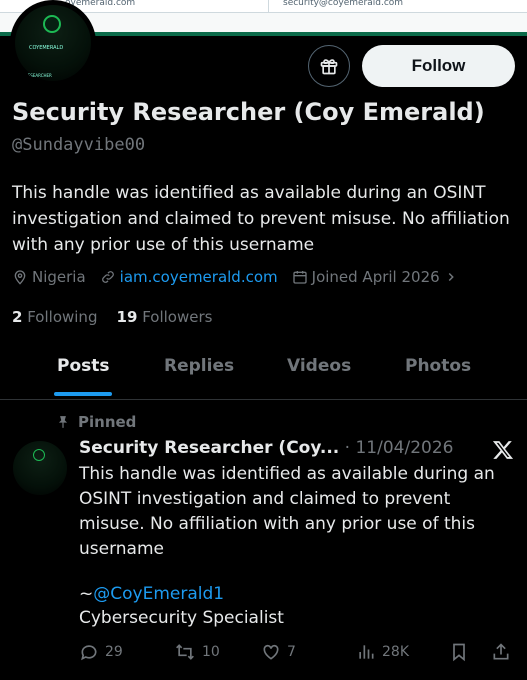 This screenshot has height=680, width=527. Describe the element at coordinates (501, 651) in the screenshot. I see `share-icon` at that location.